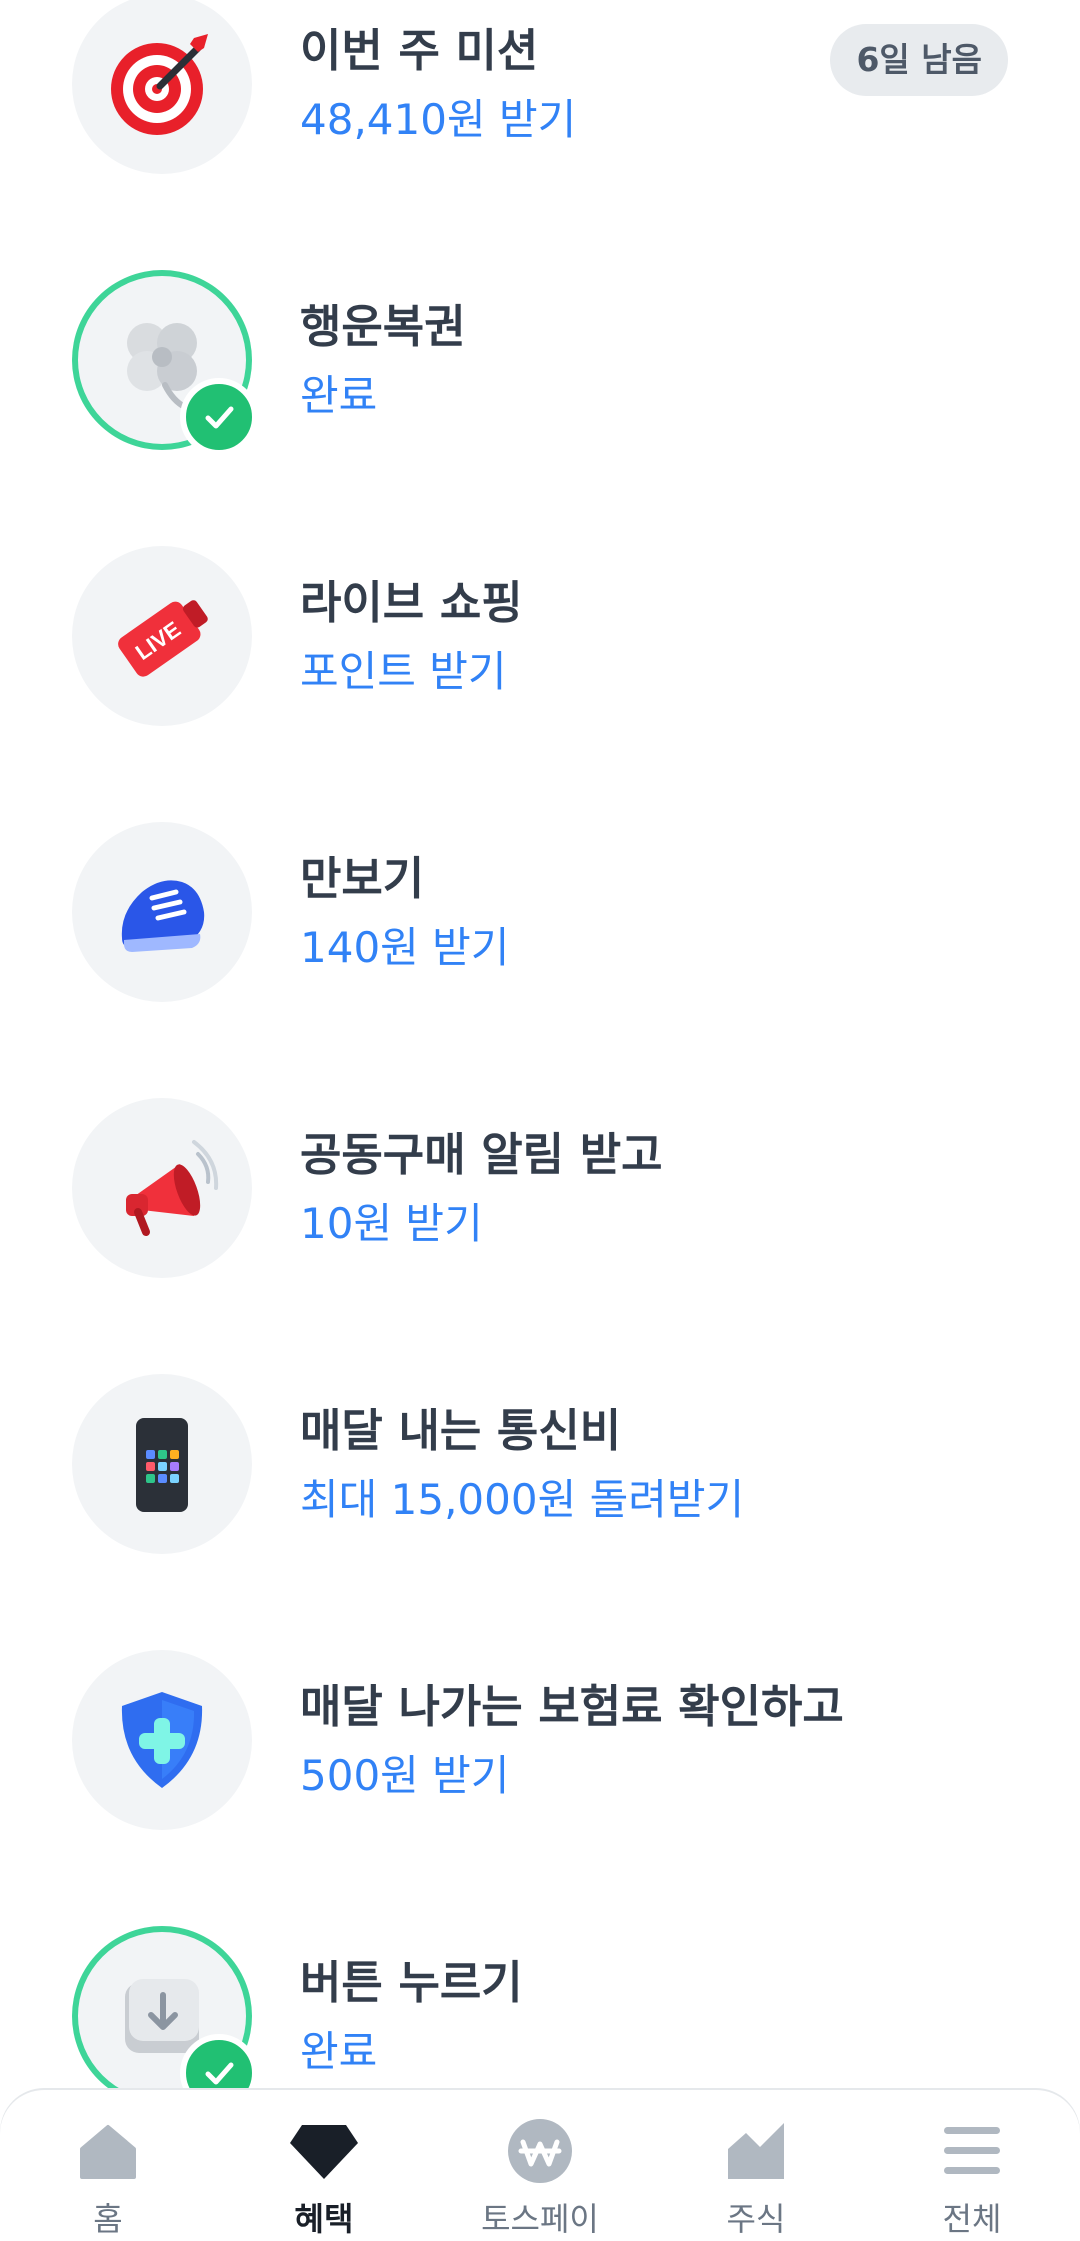 This screenshot has height=2241, width=1080. I want to click on live-icon-circle: LIVE, so click(162, 636).